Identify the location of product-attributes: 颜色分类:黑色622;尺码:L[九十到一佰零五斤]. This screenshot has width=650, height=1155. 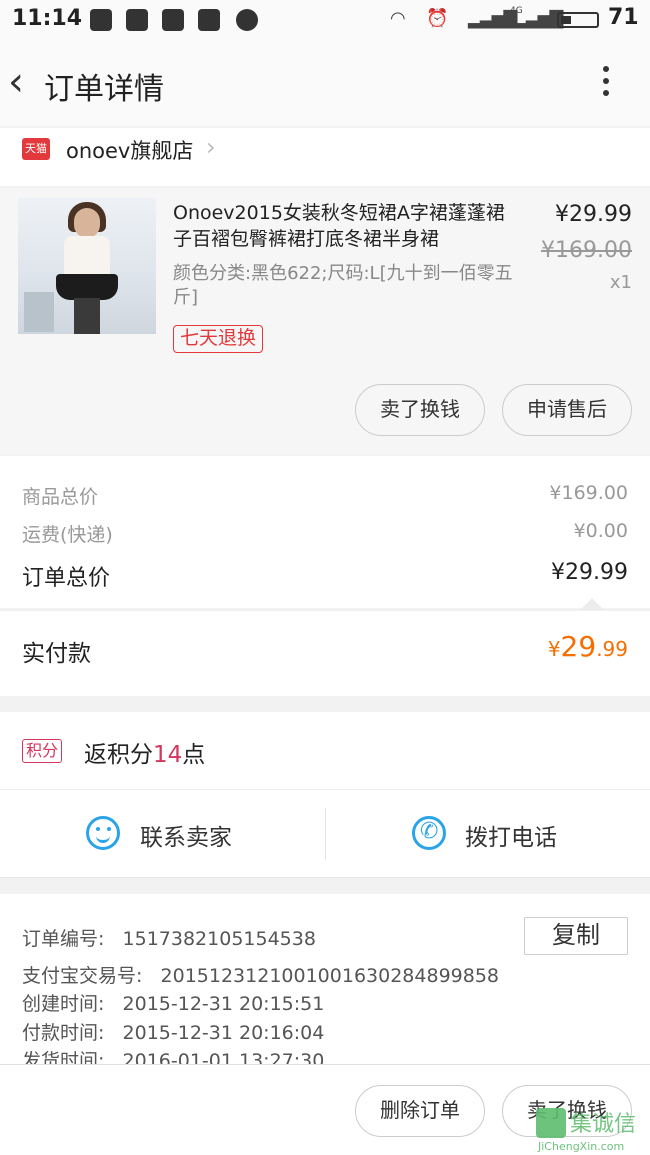
(343, 285).